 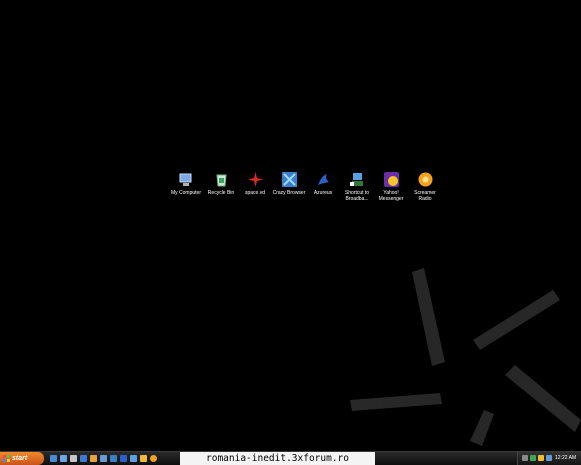 What do you see at coordinates (143, 458) in the screenshot?
I see `quicklaunch-sun-icon` at bounding box center [143, 458].